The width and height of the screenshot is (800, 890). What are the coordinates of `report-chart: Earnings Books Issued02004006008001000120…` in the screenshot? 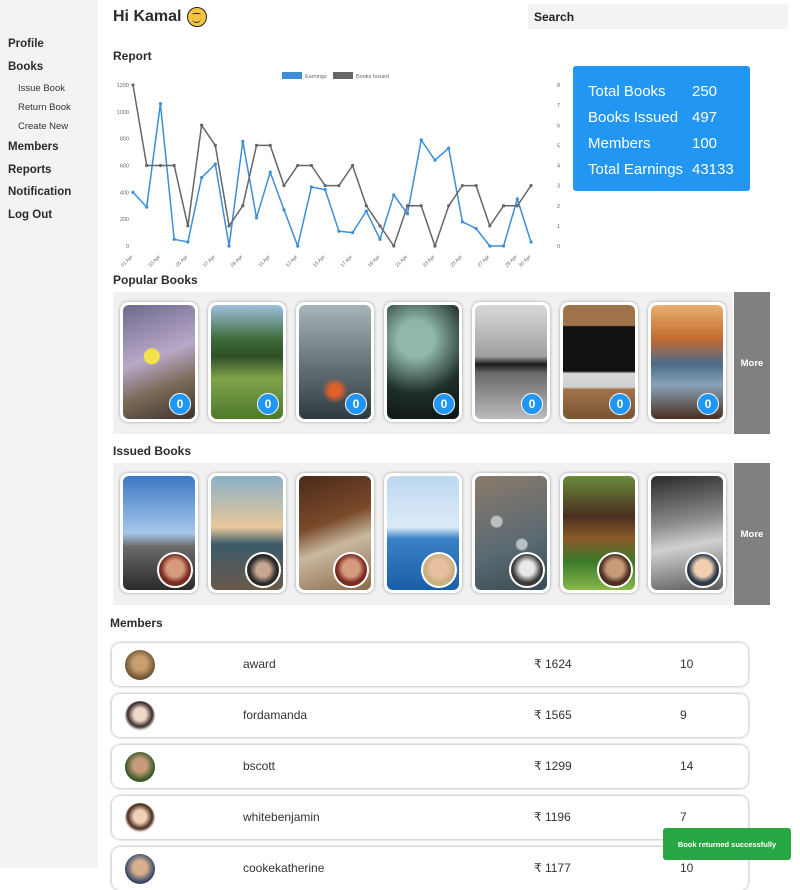 It's located at (338, 170).